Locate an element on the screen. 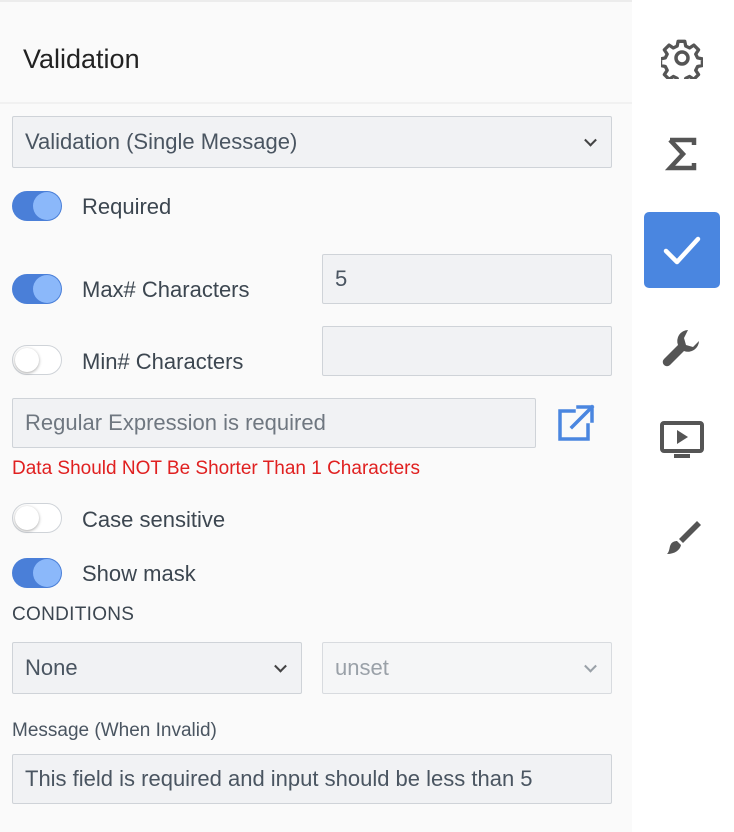 Image resolution: width=734 pixels, height=832 pixels. icon-sidebar is located at coordinates (683, 416).